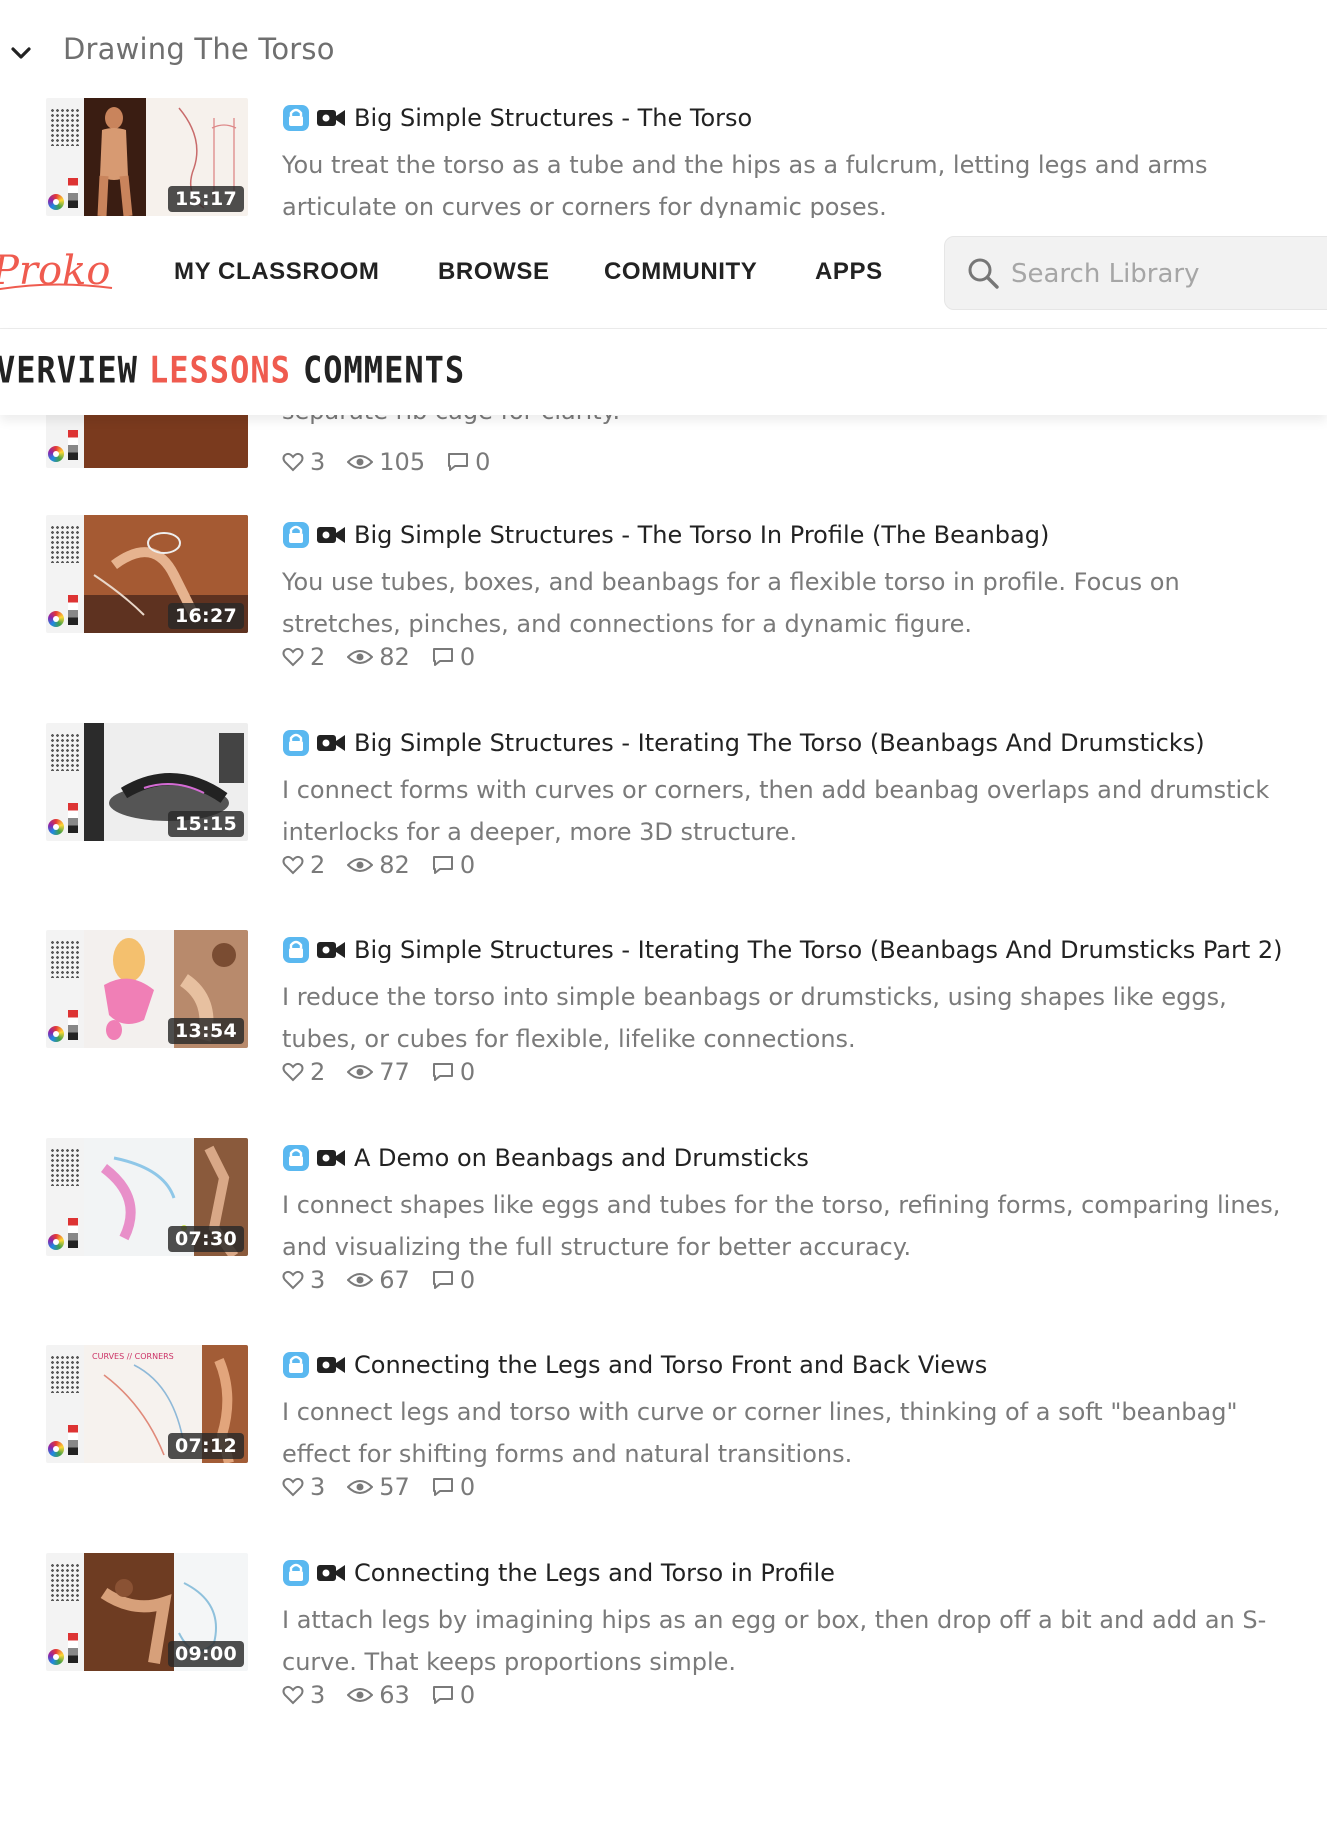 Image resolution: width=1327 pixels, height=1831 pixels. Describe the element at coordinates (318, 657) in the screenshot. I see `like-count: 2` at that location.